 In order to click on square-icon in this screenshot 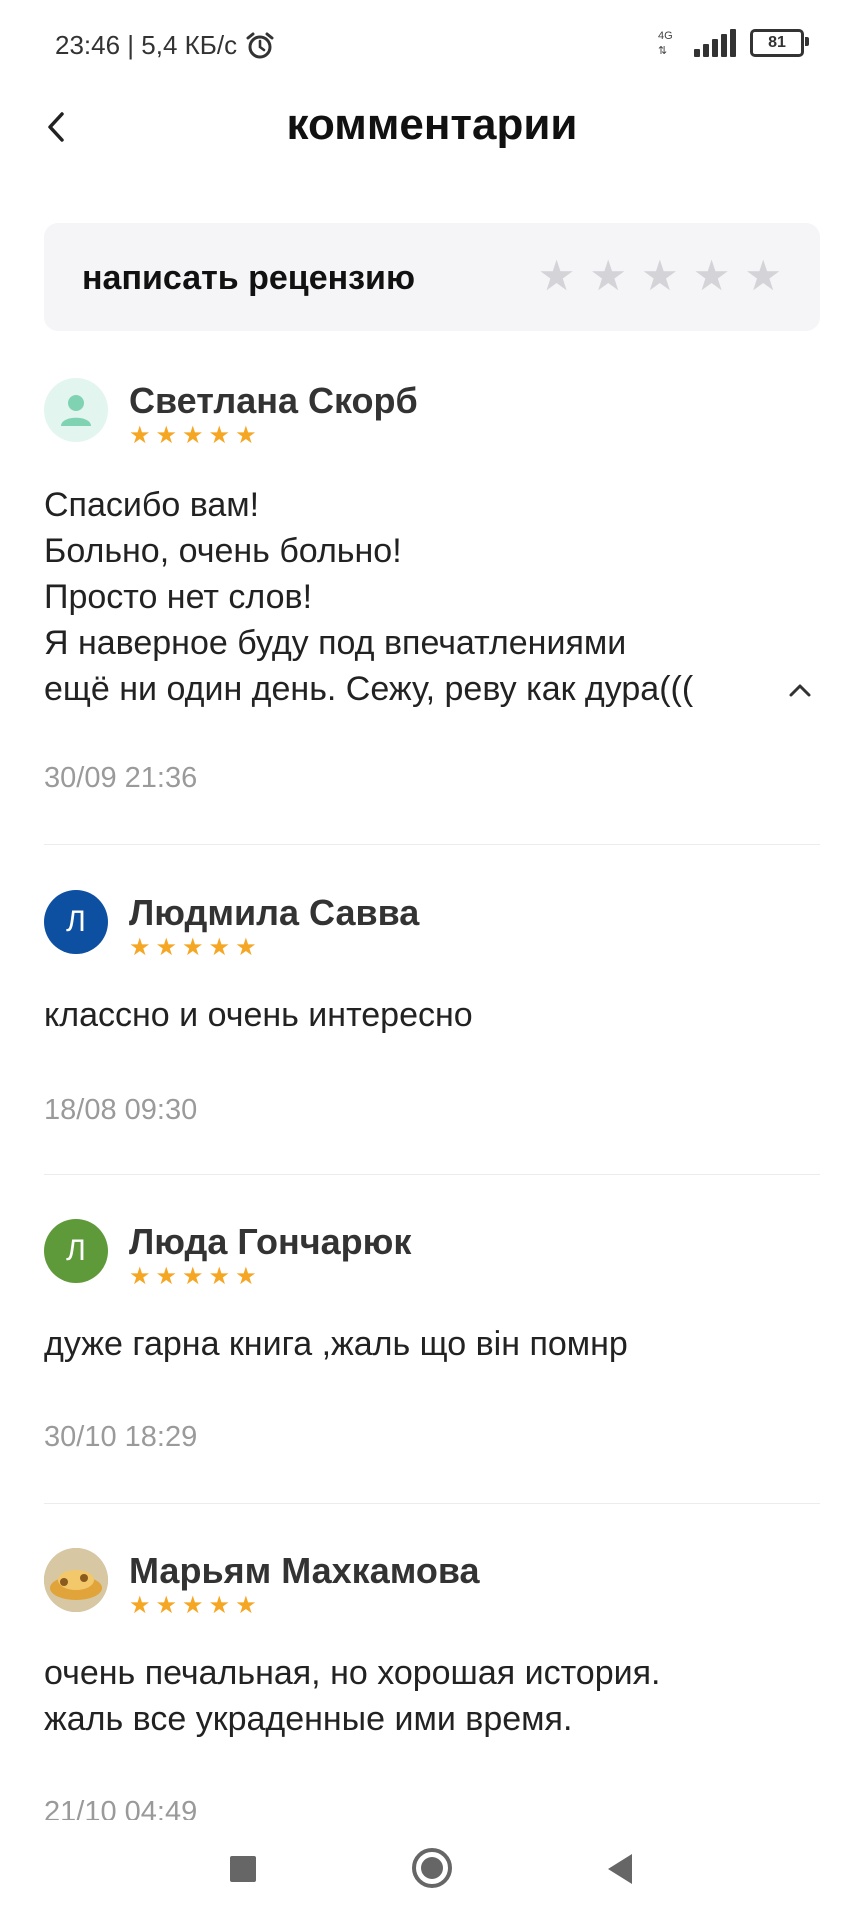, I will do `click(243, 1869)`.